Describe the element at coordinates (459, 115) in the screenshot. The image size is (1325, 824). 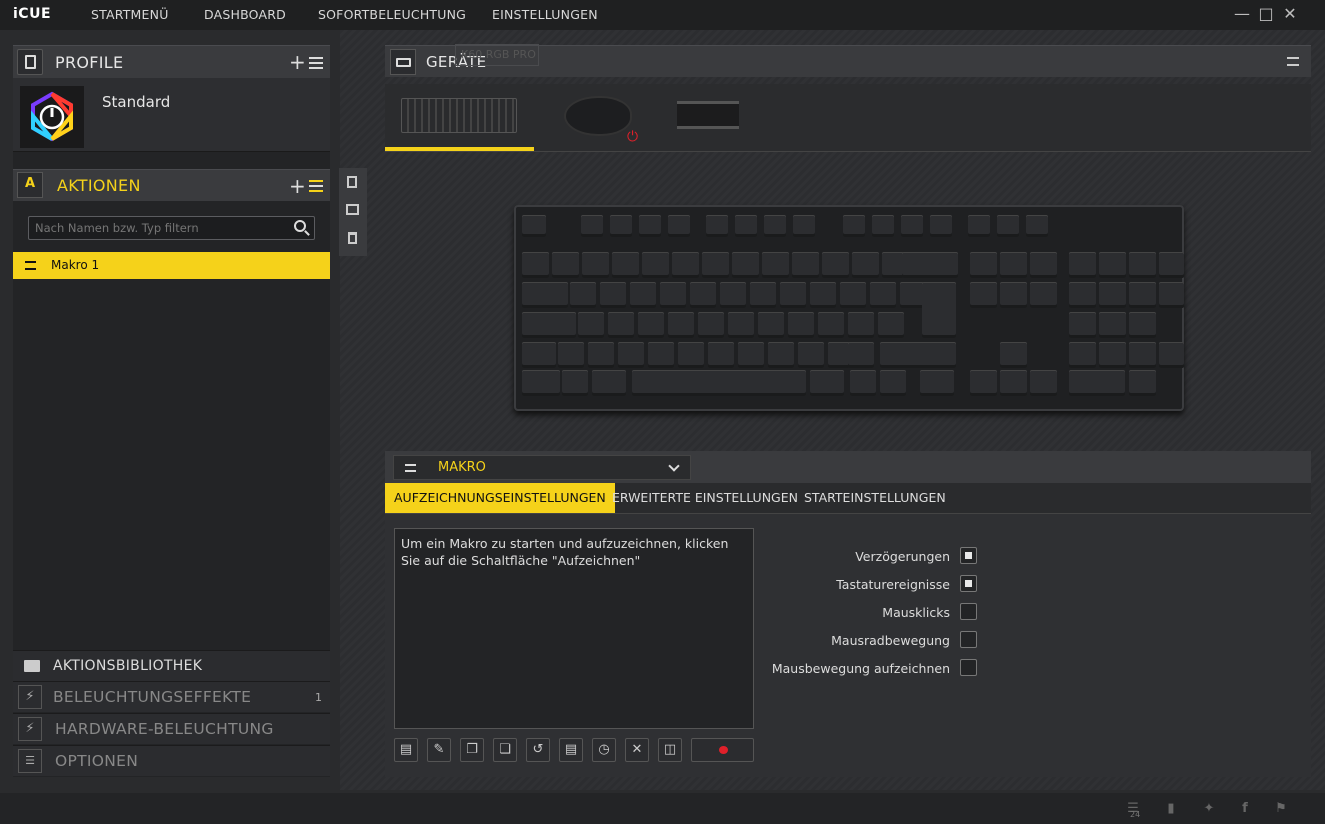
I see `device-keyboard` at that location.